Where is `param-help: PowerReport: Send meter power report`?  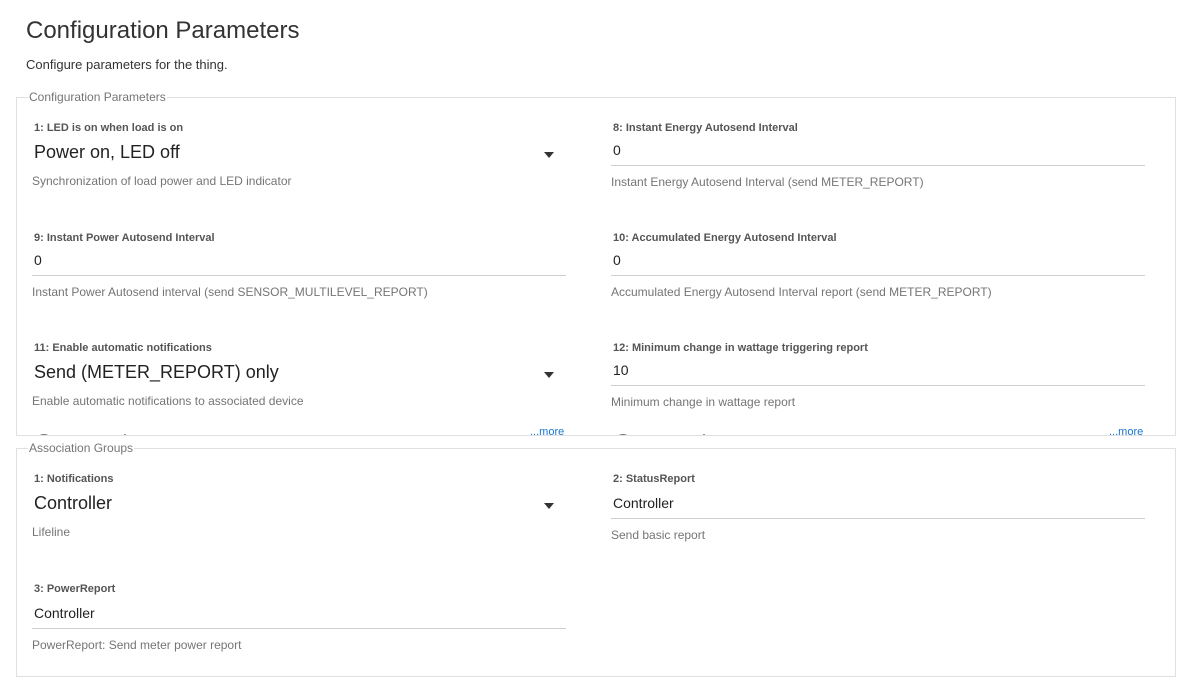 param-help: PowerReport: Send meter power report is located at coordinates (137, 645).